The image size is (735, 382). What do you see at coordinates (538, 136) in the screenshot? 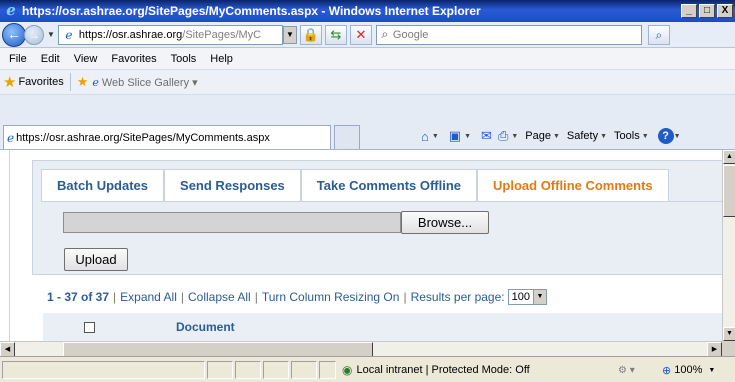
I see `page-menu: Page` at bounding box center [538, 136].